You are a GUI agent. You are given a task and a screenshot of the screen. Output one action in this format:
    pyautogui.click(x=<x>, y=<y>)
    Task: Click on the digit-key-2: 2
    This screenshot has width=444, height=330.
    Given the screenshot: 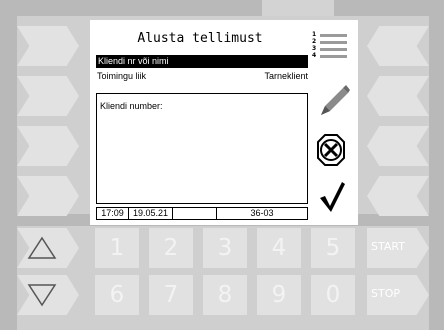 What is the action you would take?
    pyautogui.click(x=171, y=248)
    